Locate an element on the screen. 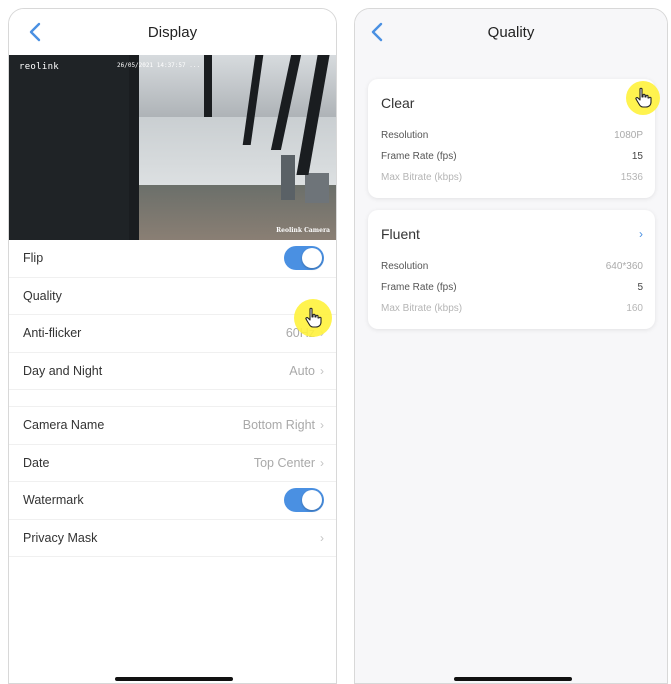  section-divider is located at coordinates (172, 398).